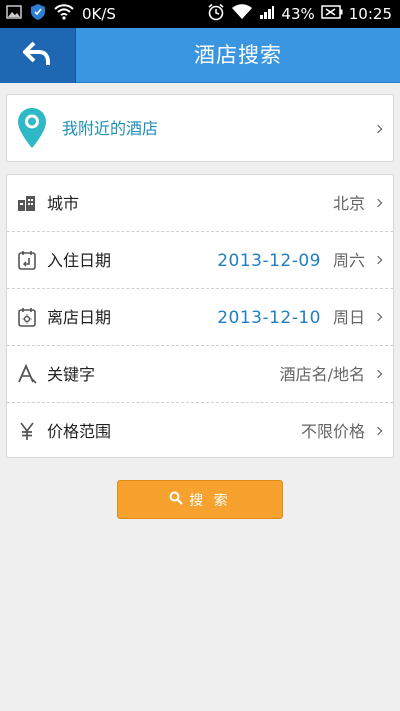  Describe the element at coordinates (27, 317) in the screenshot. I see `checkout-calendar-icon` at that location.